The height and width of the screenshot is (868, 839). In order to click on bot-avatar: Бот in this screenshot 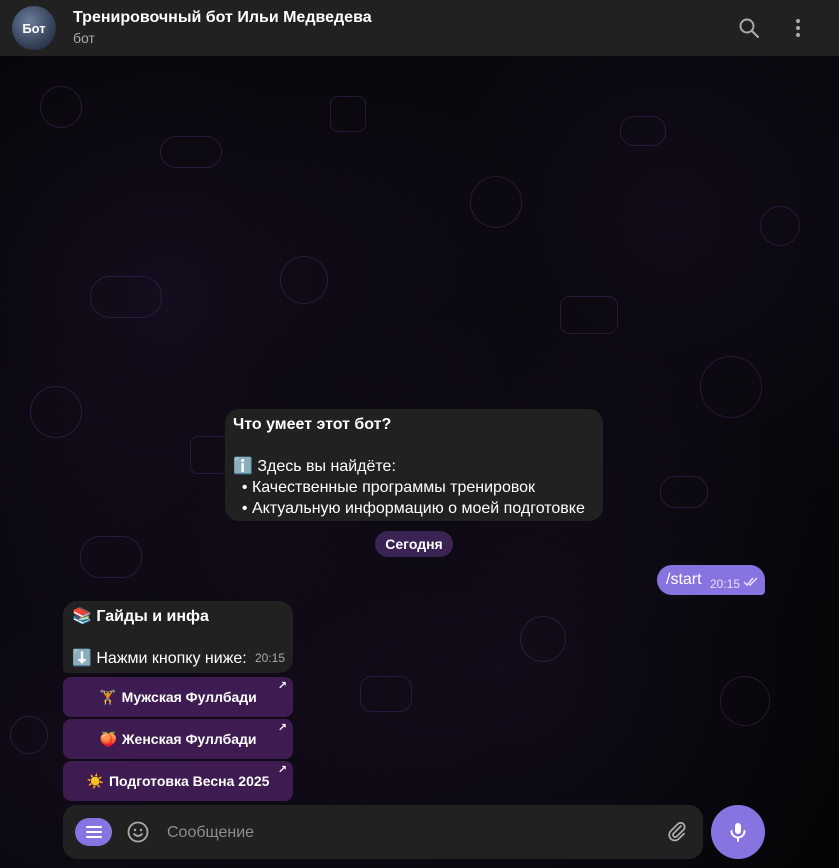, I will do `click(34, 28)`.